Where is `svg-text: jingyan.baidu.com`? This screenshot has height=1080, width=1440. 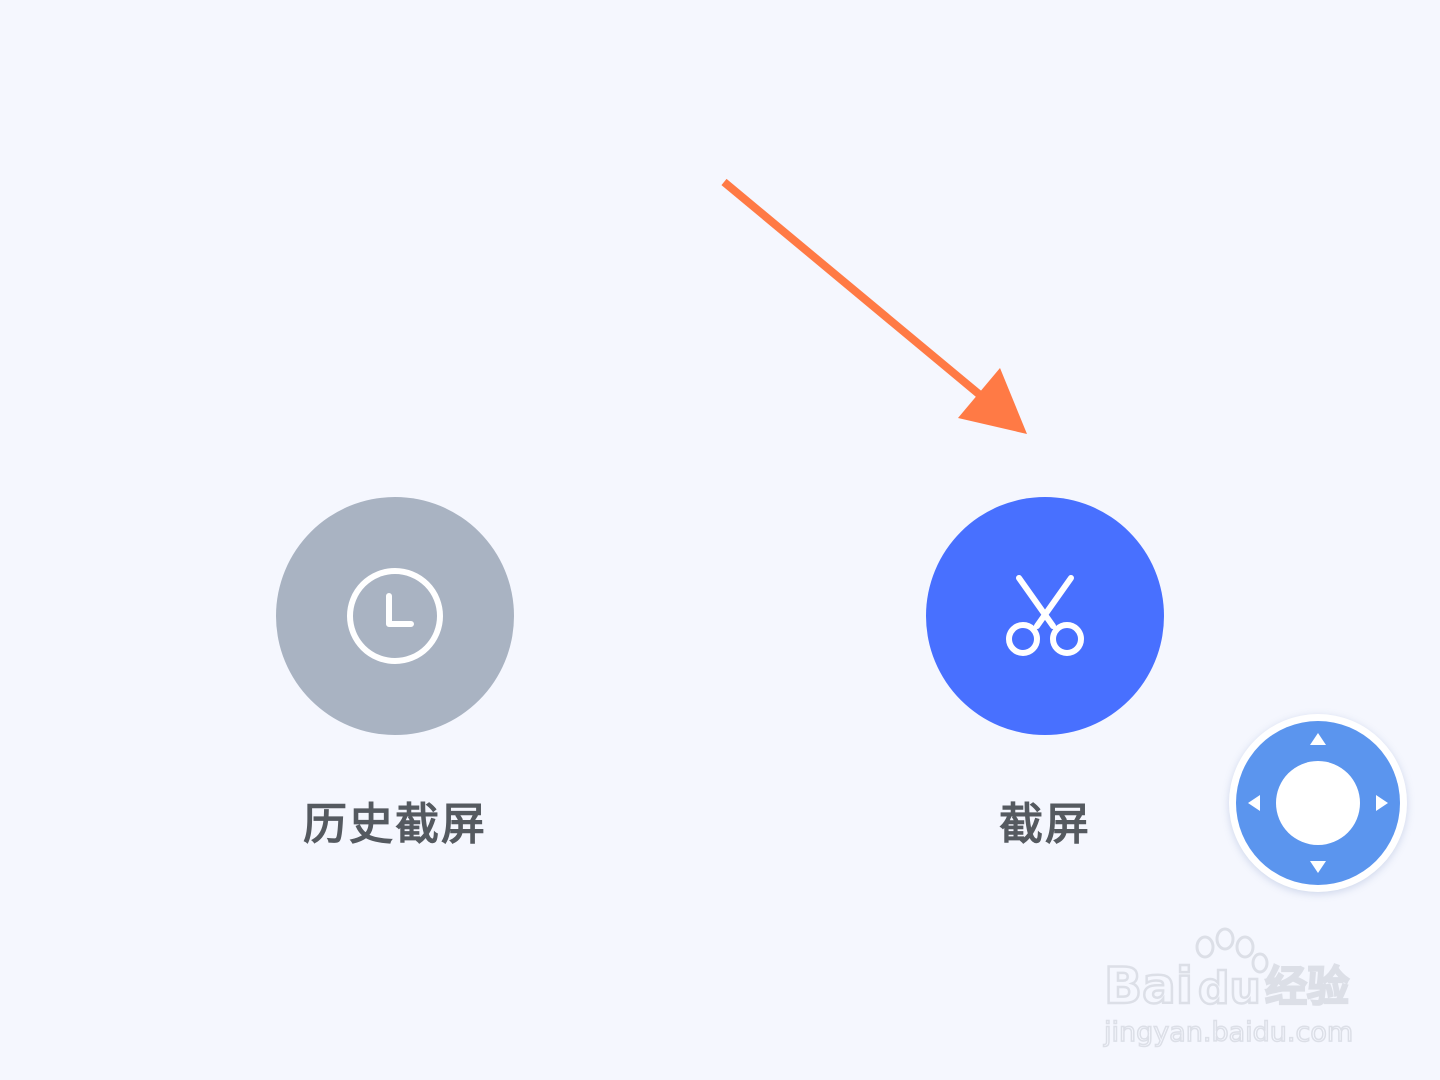 svg-text: jingyan.baidu.com is located at coordinates (1228, 1032).